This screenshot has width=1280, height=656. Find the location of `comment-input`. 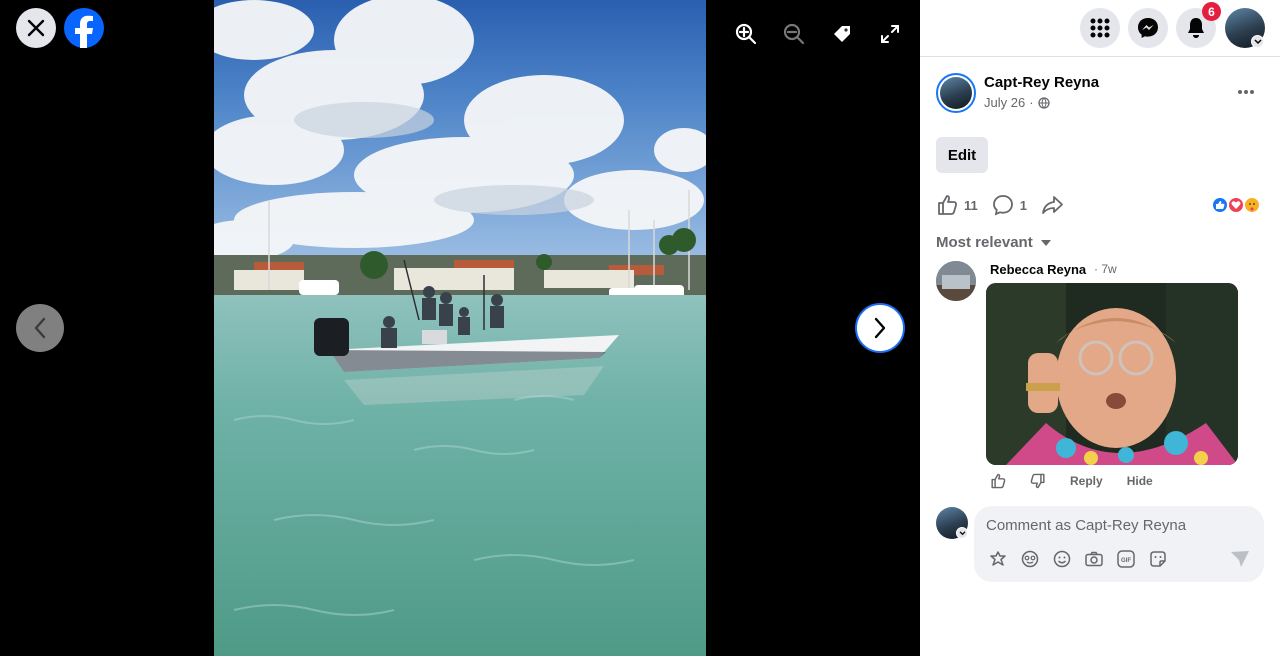

comment-input is located at coordinates (1116, 525).